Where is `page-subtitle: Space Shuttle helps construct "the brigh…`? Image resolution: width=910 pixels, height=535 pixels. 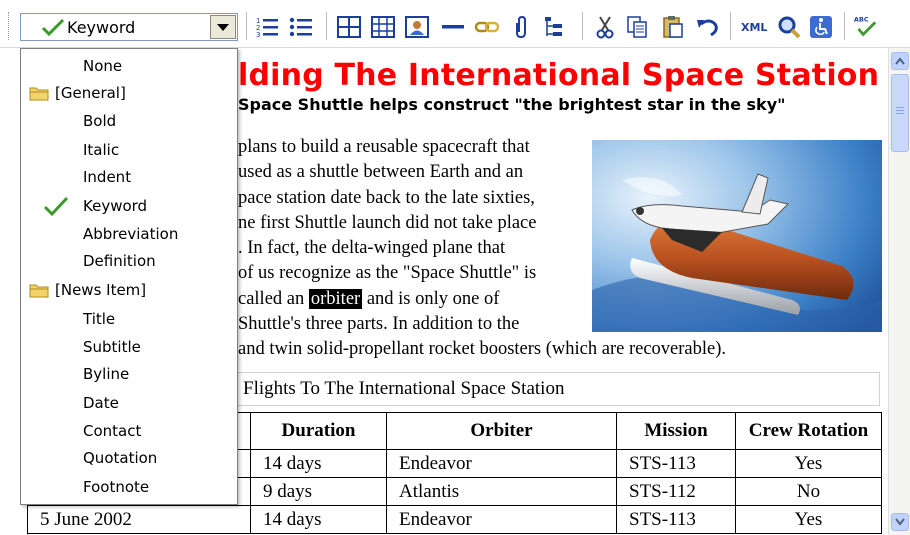 page-subtitle: Space Shuttle helps construct "the brigh… is located at coordinates (512, 104).